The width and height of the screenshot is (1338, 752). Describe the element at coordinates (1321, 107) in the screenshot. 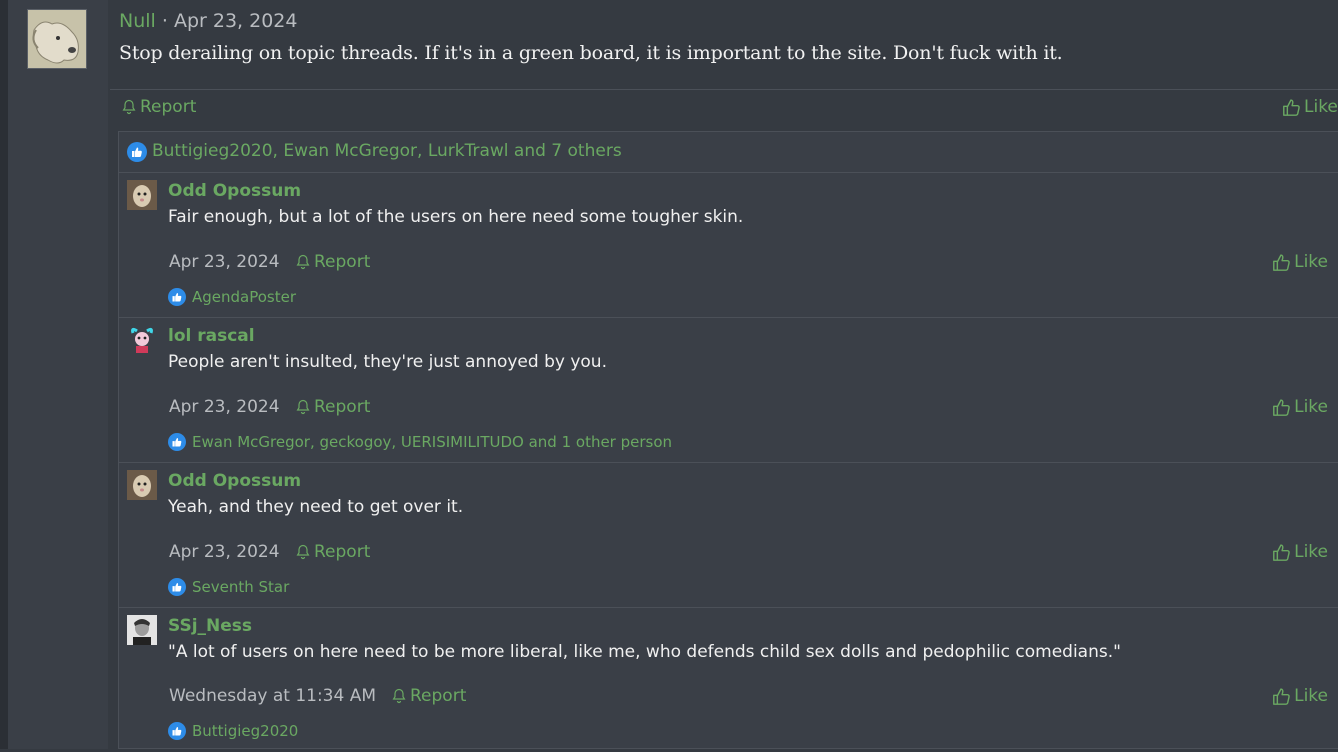

I see `post-like-label: Like` at that location.